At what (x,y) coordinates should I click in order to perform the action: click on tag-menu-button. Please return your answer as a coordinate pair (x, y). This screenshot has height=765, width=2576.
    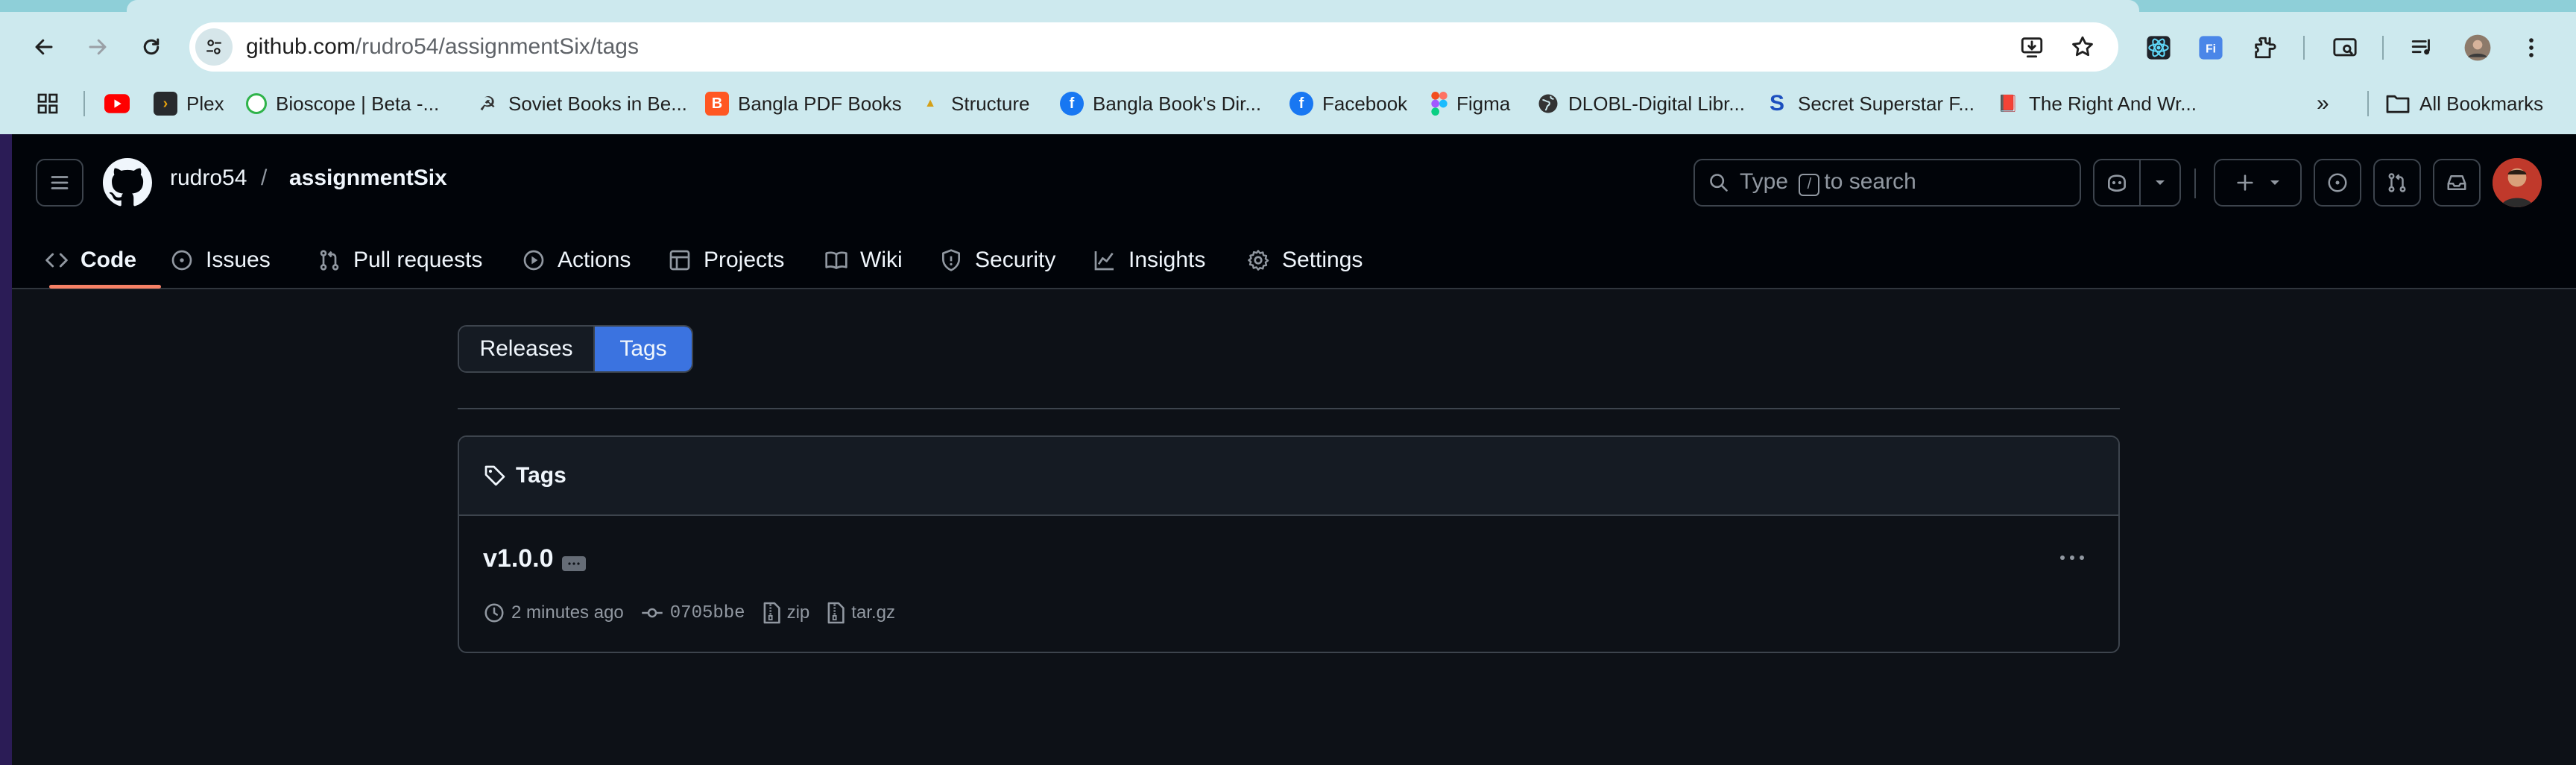
    Looking at the image, I should click on (2072, 557).